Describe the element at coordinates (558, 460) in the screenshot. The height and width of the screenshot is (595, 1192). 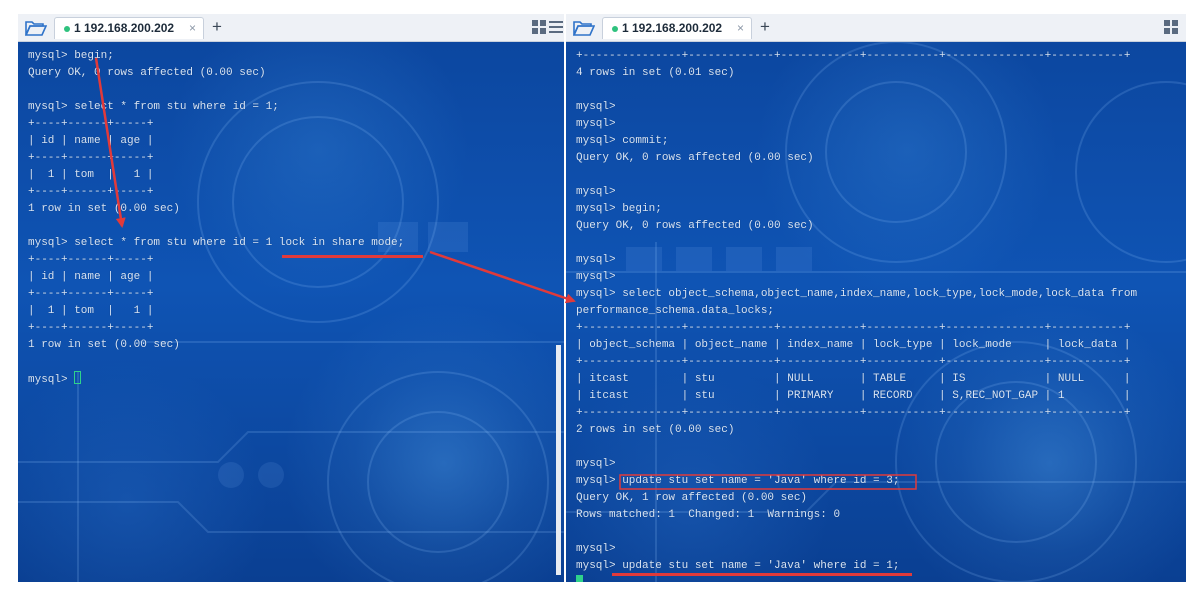
I see `left-scrollbar` at that location.